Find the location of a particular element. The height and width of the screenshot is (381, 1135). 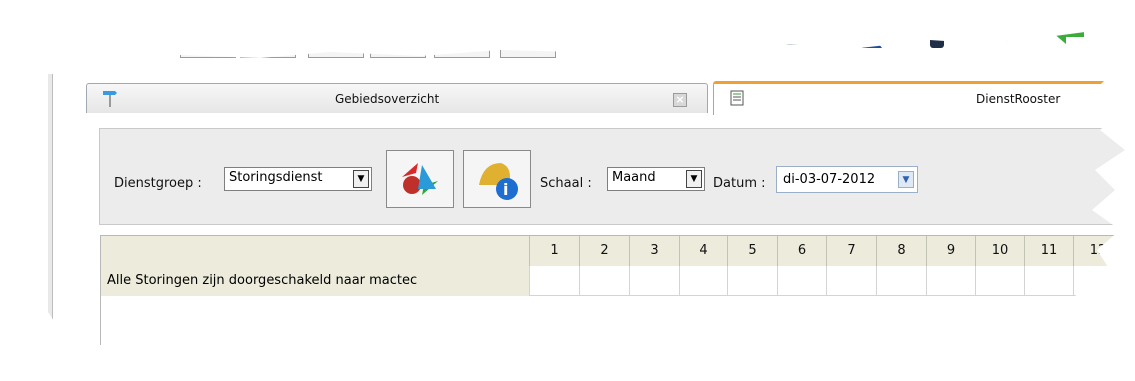

windows-button is located at coordinates (268, 45).